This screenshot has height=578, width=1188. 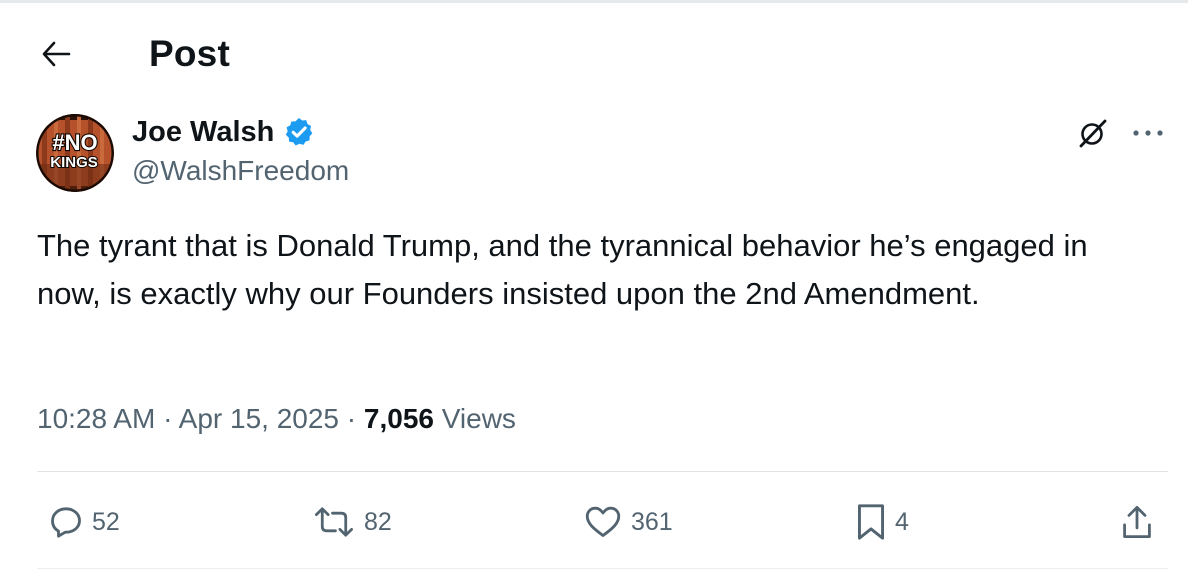 I want to click on repost-icon, so click(x=334, y=522).